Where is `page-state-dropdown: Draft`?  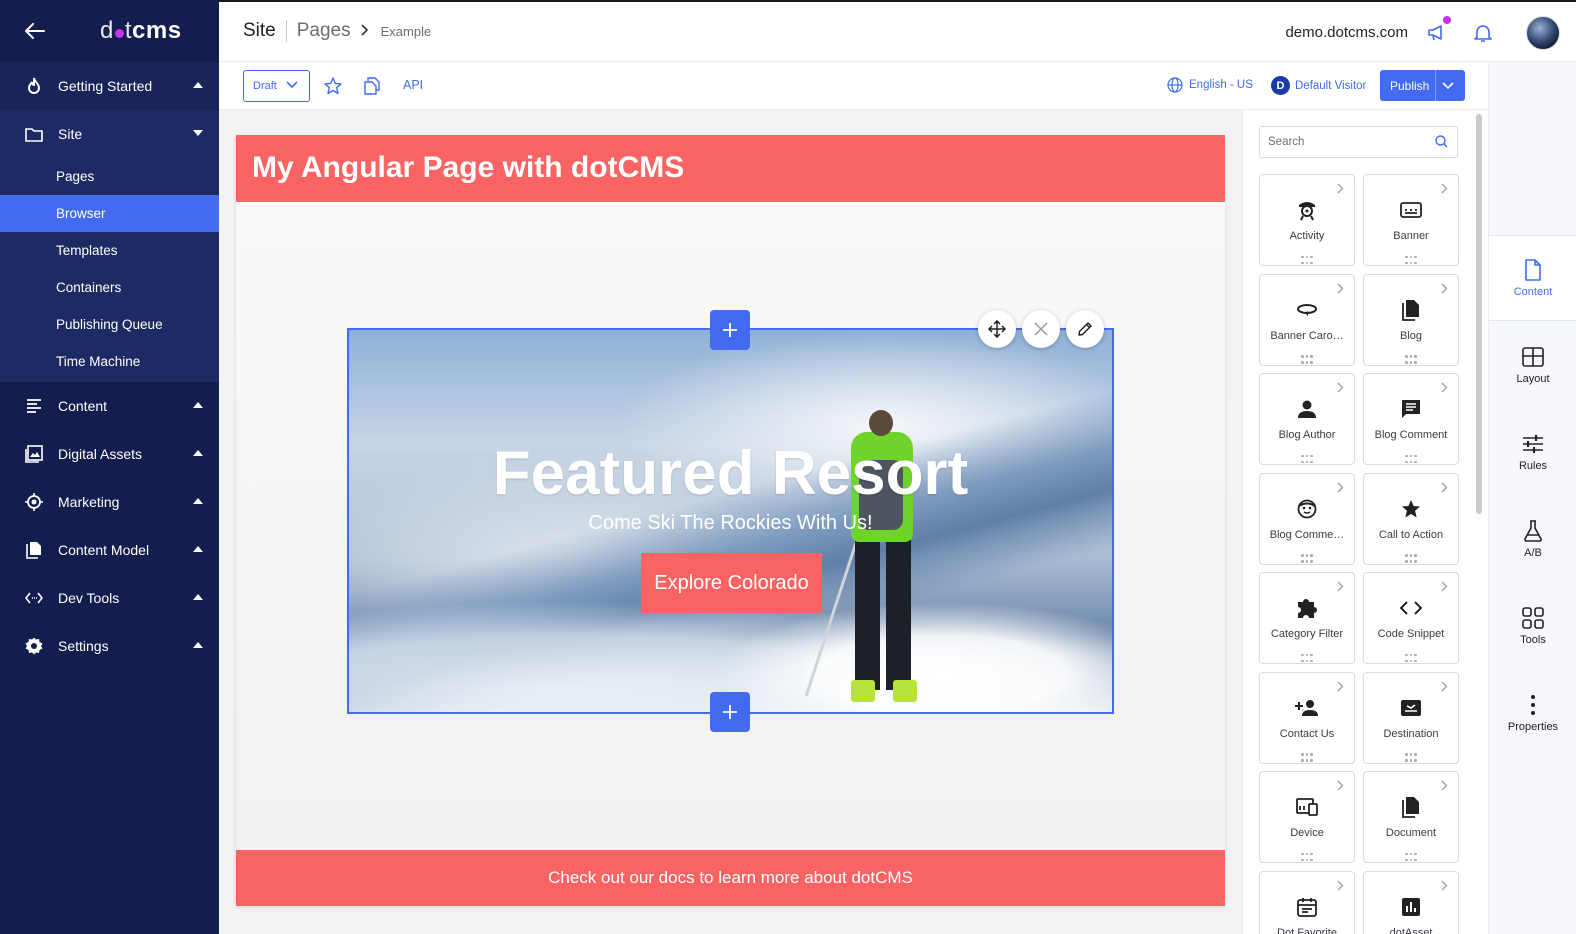 page-state-dropdown: Draft is located at coordinates (276, 86).